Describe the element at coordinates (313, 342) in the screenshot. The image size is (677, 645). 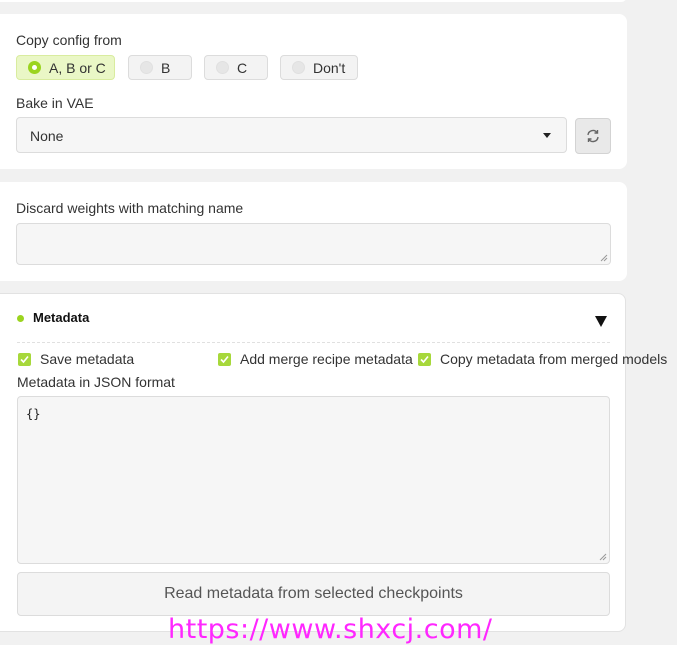
I see `metadata-divider` at that location.